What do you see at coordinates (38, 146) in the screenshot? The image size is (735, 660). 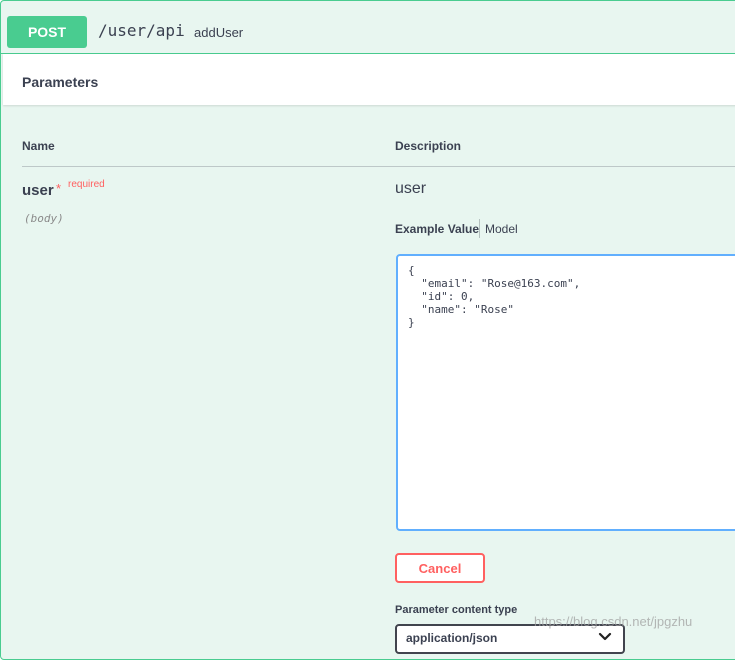 I see `column-header-name: Name` at bounding box center [38, 146].